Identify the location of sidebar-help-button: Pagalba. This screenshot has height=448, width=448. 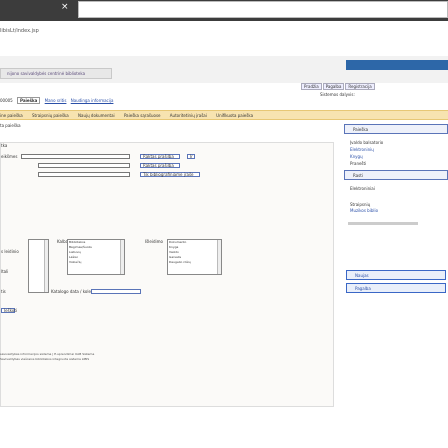
(396, 288).